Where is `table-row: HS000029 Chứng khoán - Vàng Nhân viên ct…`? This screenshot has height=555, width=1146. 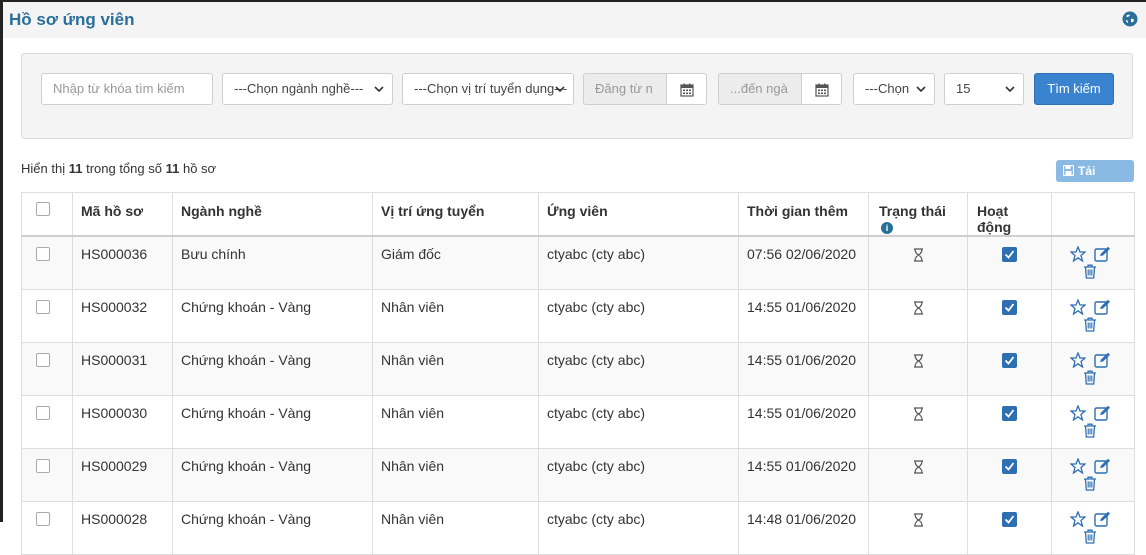
table-row: HS000029 Chứng khoán - Vàng Nhân viên ct… is located at coordinates (578, 474).